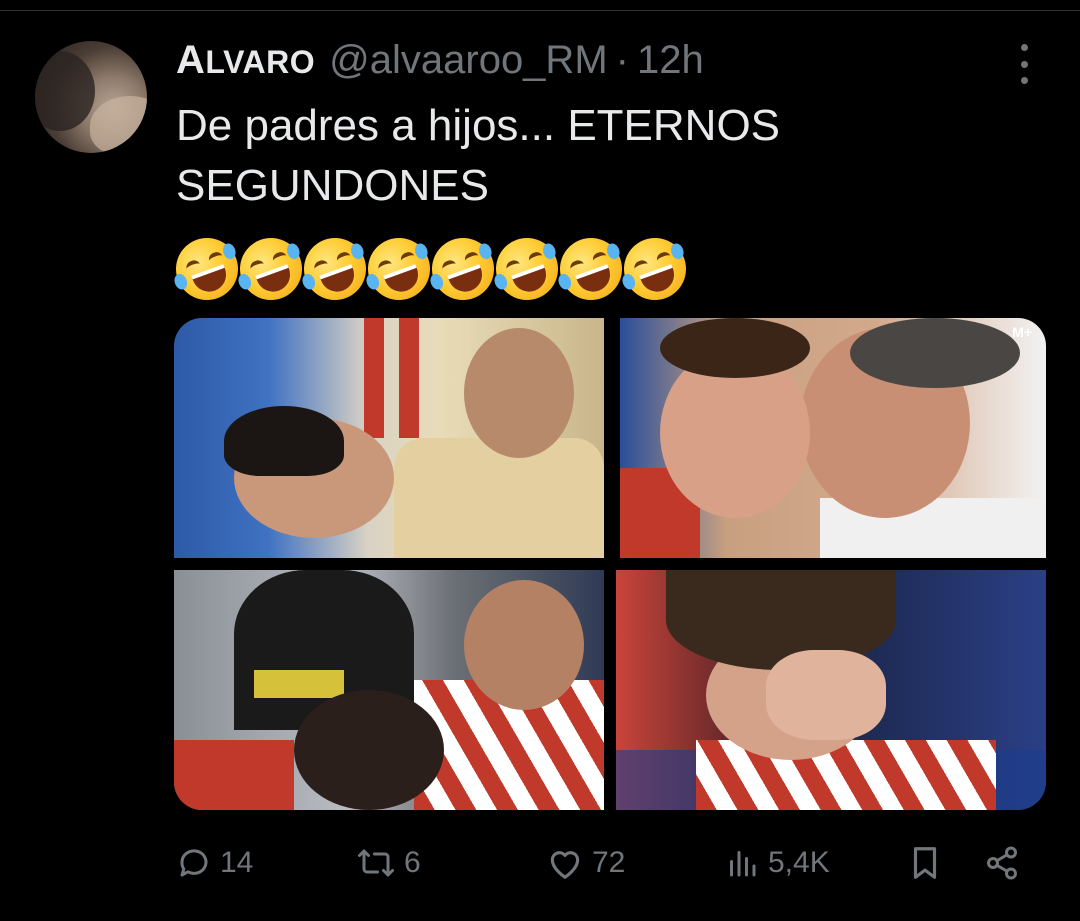 The height and width of the screenshot is (921, 1080). I want to click on avatar, so click(91, 97).